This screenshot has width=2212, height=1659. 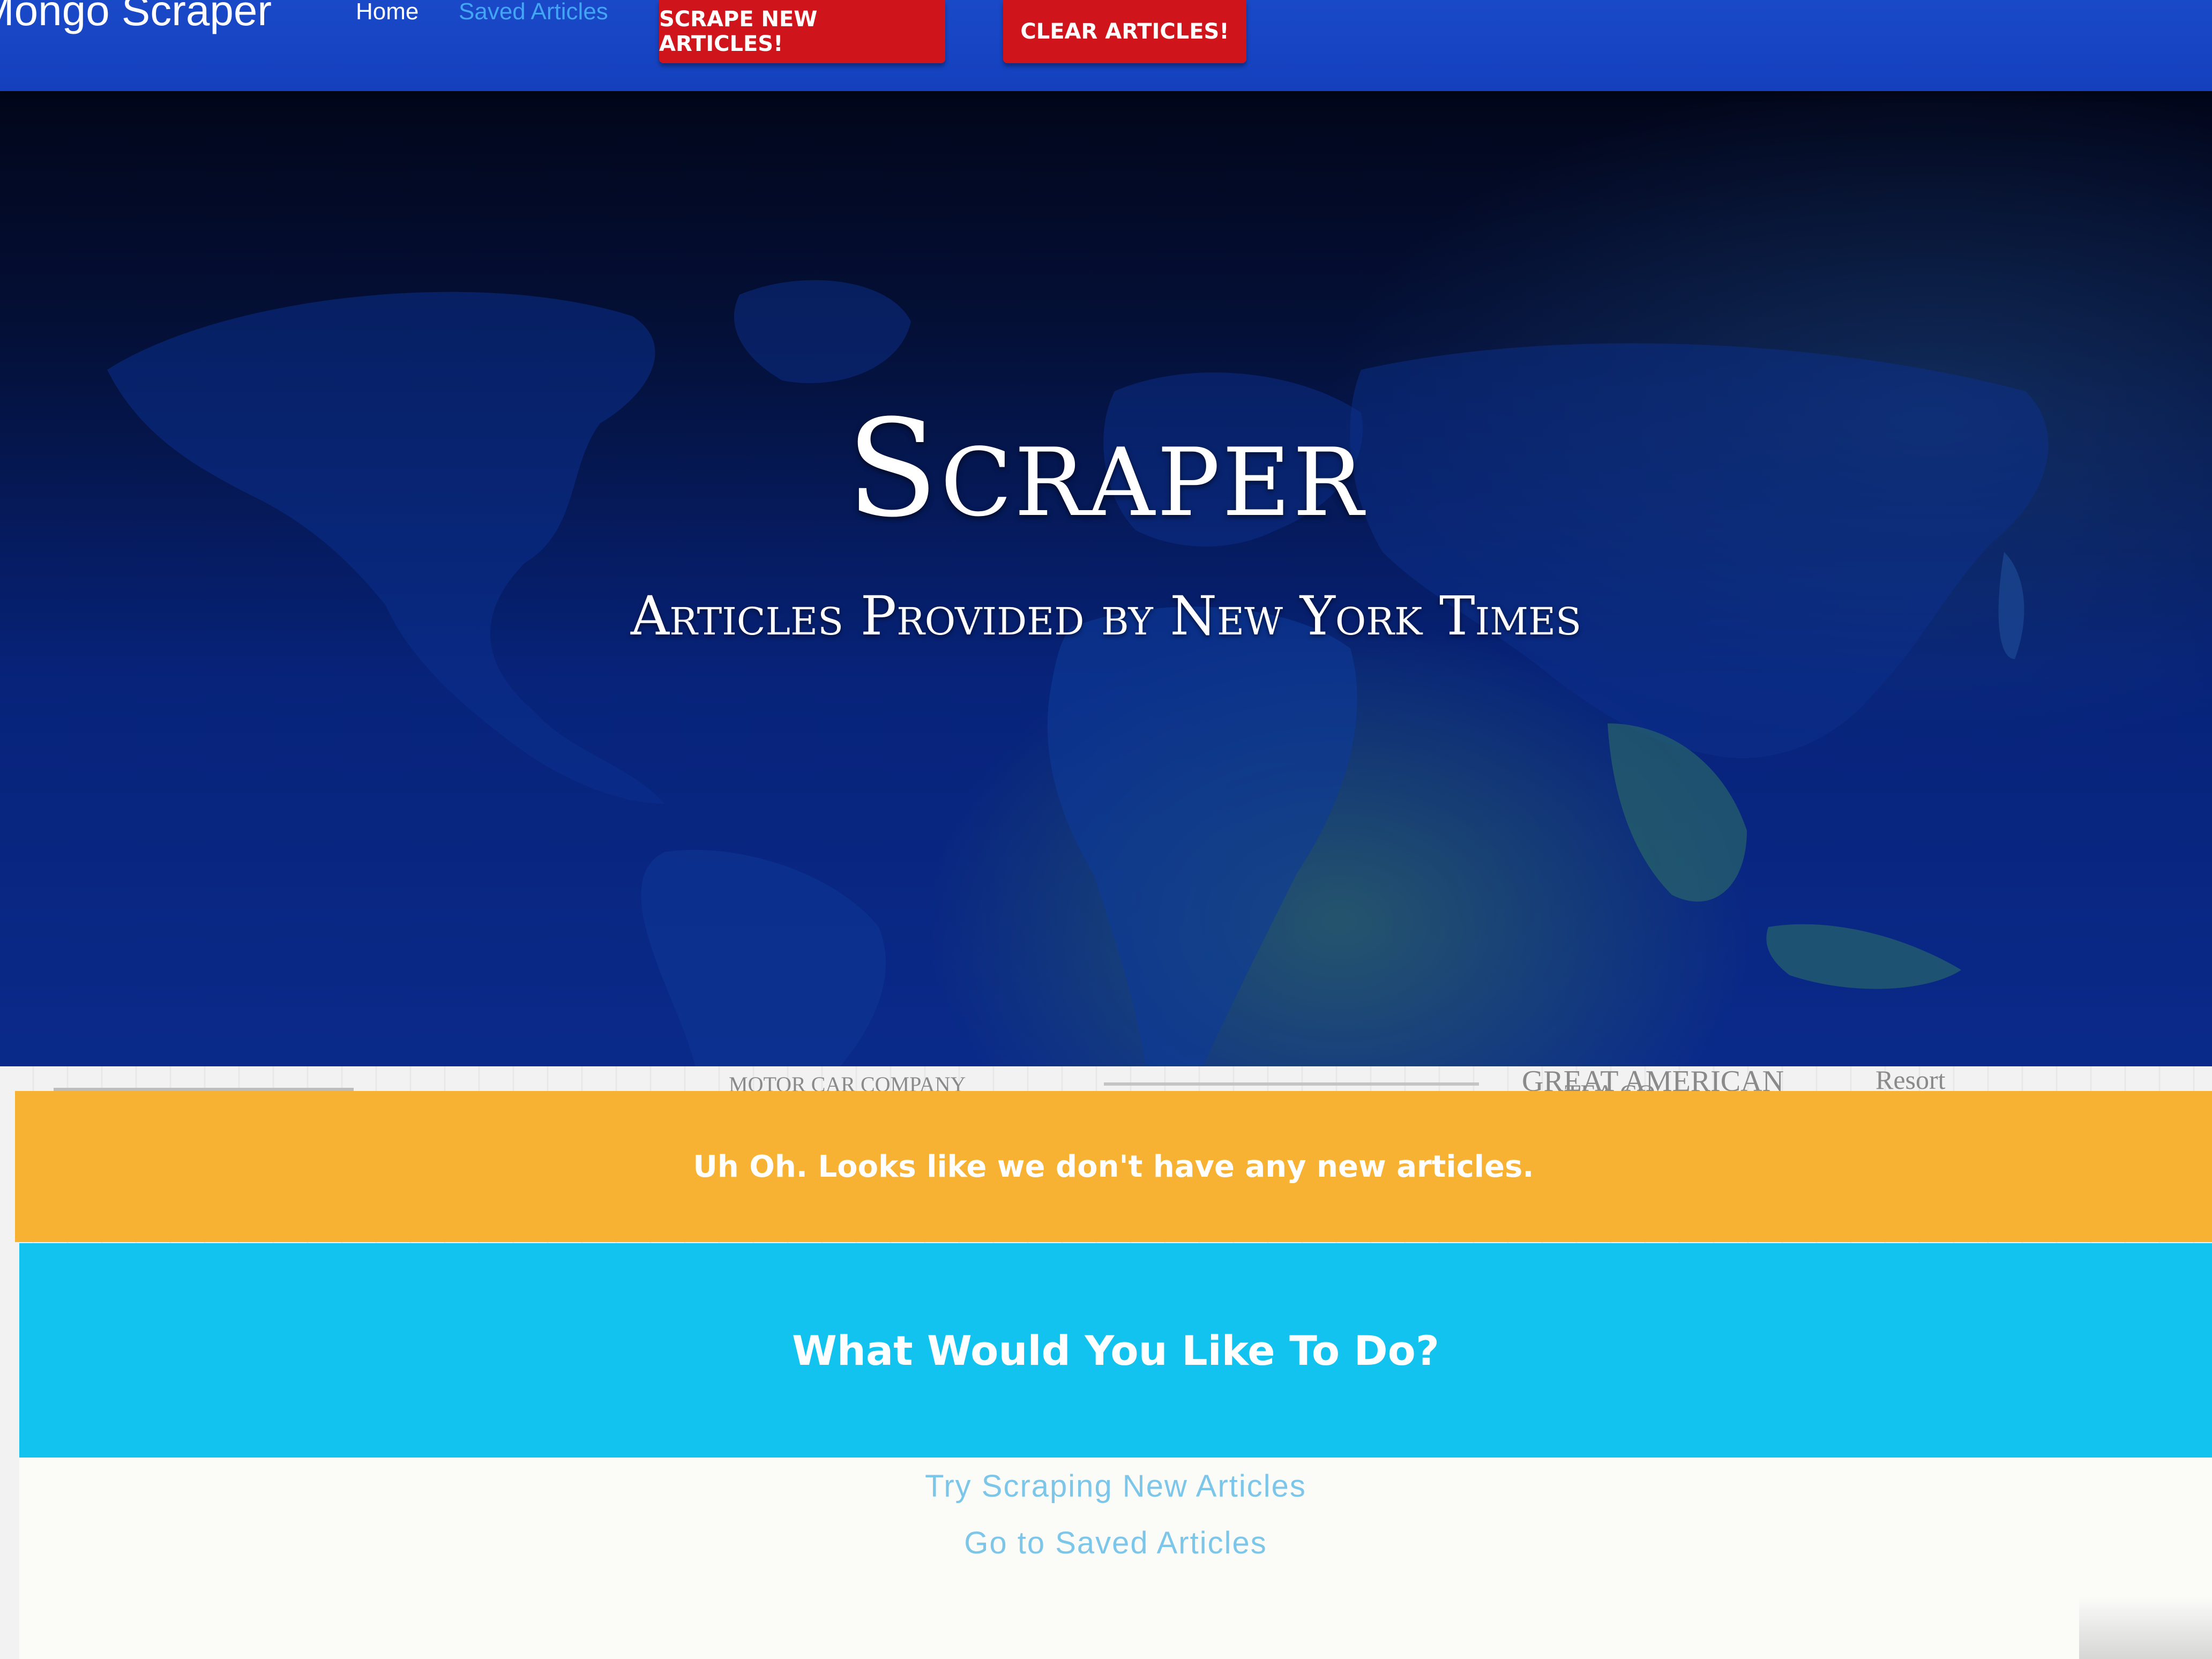 I want to click on continent-africa, so click(x=1202, y=839).